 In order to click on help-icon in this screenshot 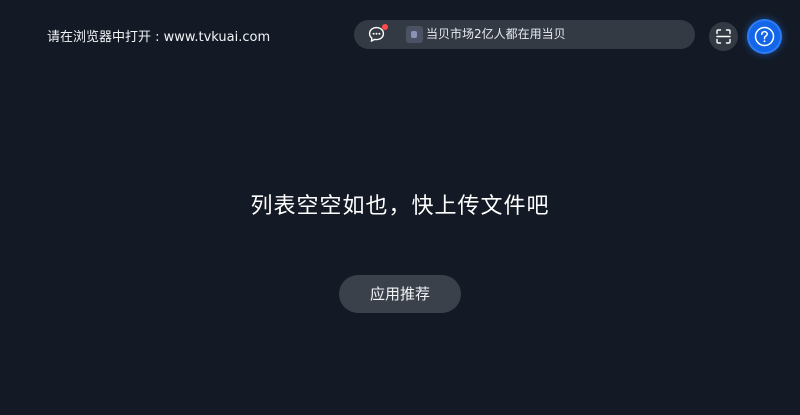, I will do `click(764, 36)`.